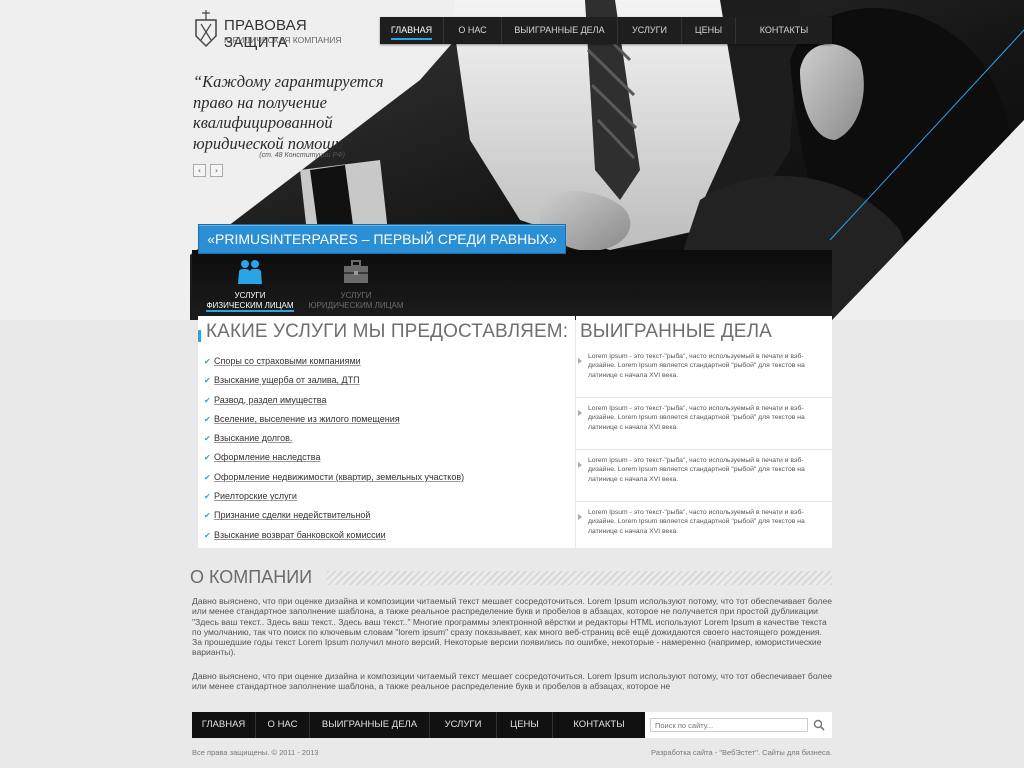 The image size is (1024, 768). I want to click on footer-nav-home: ГЛАВНАЯ, so click(224, 725).